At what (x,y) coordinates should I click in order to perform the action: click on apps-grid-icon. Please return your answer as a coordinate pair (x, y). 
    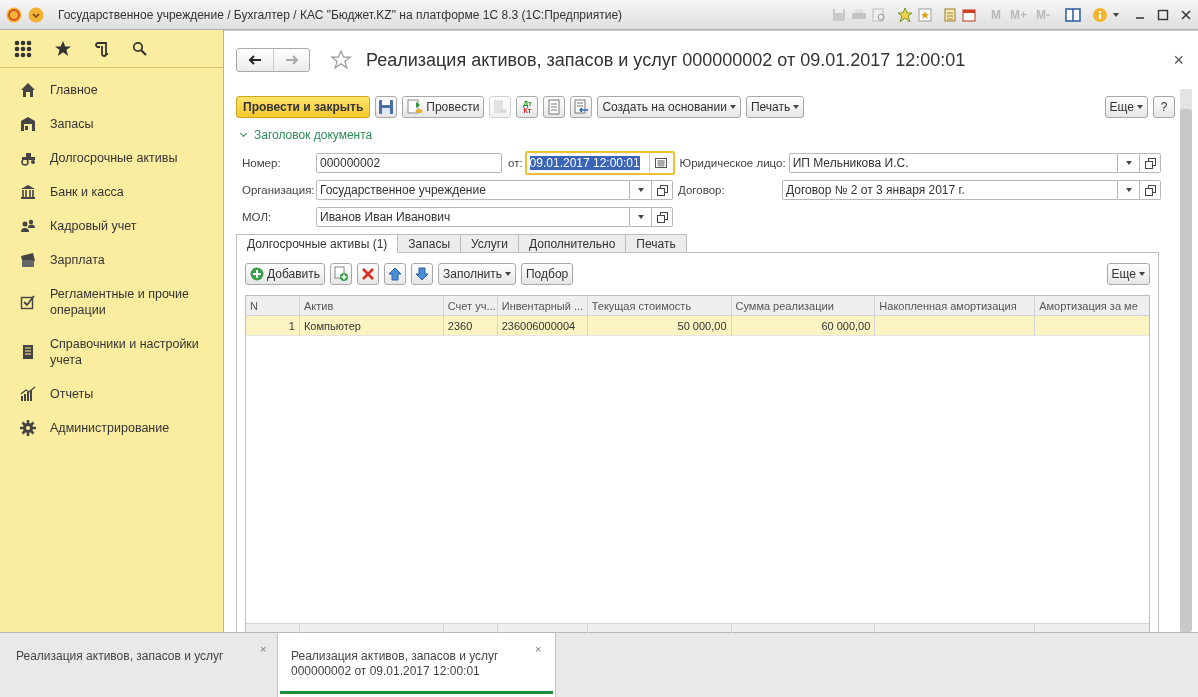
    Looking at the image, I should click on (23, 48).